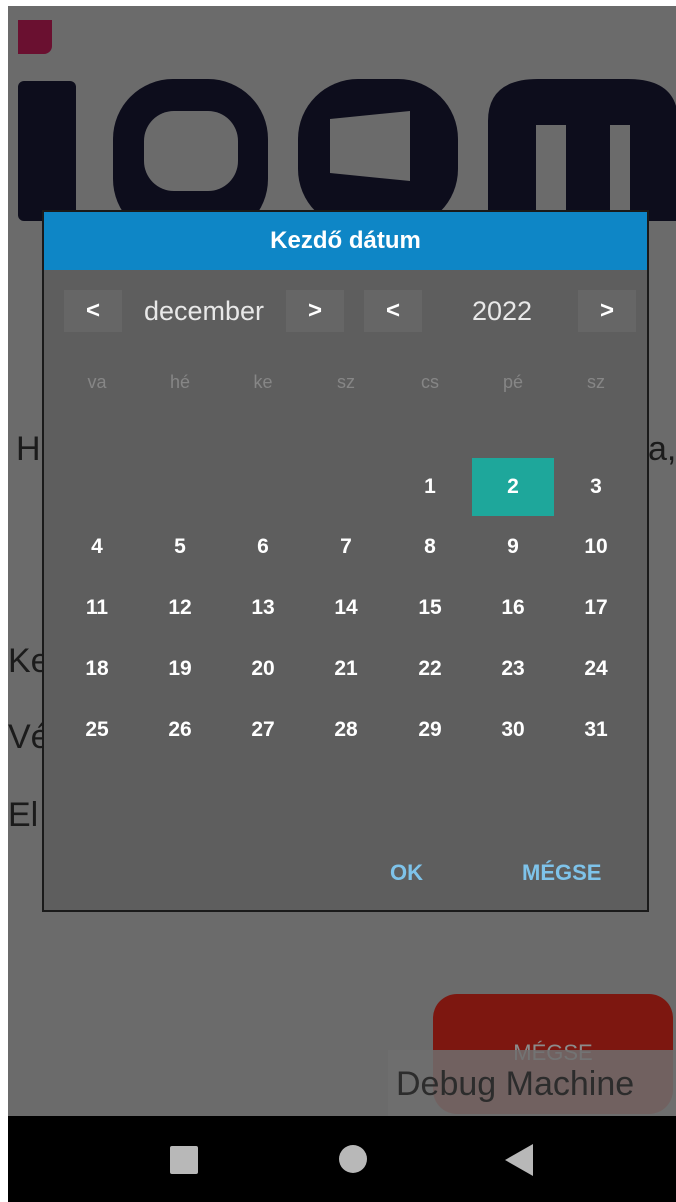 Image resolution: width=676 pixels, height=1202 pixels. I want to click on day-cell: 10, so click(596, 547).